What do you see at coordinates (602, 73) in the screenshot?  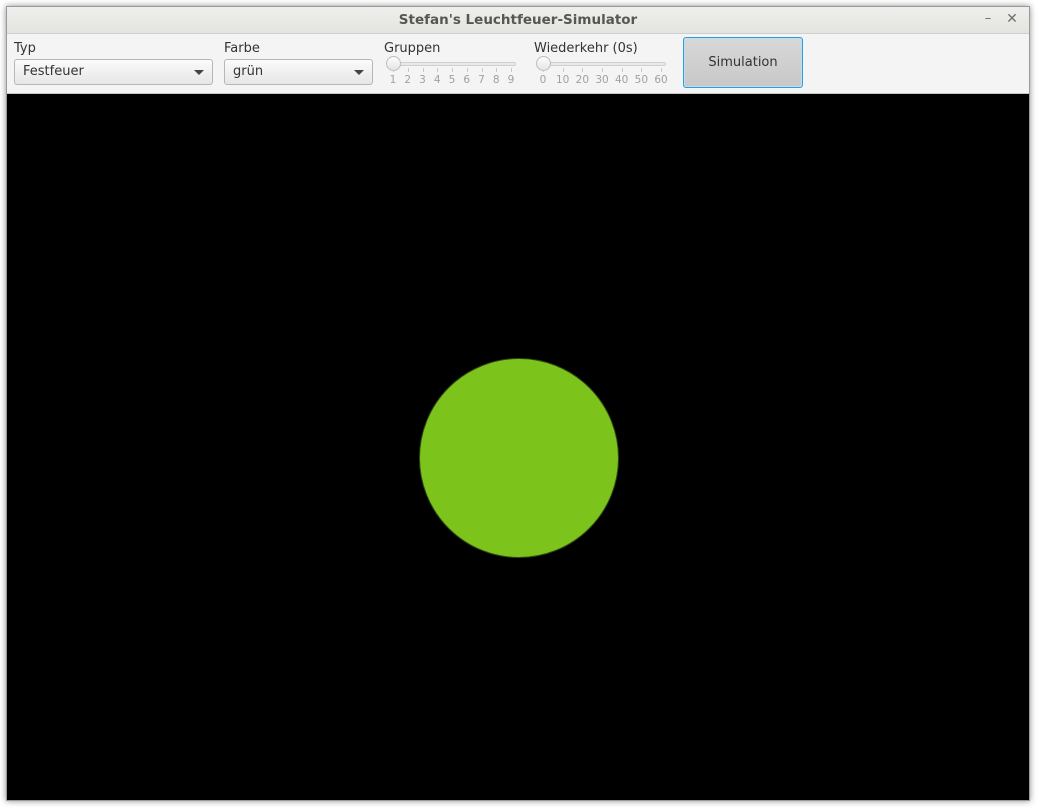 I see `wiederkehr-slider: 0 10 20 30 40 50 60` at bounding box center [602, 73].